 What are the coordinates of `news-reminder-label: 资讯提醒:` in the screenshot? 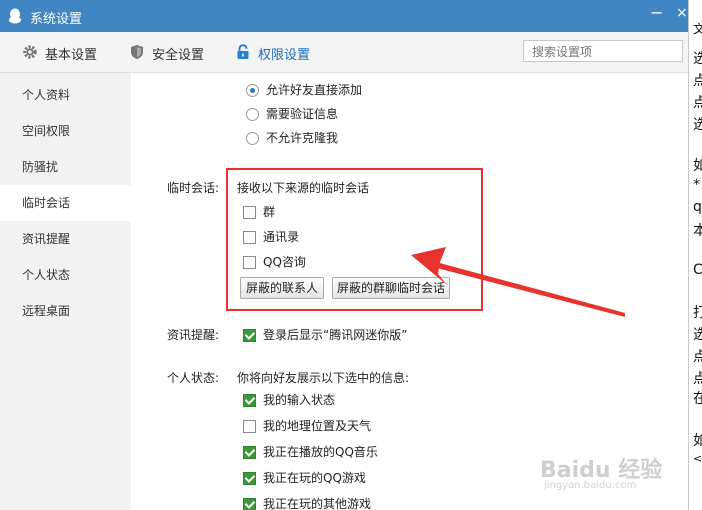 It's located at (193, 335).